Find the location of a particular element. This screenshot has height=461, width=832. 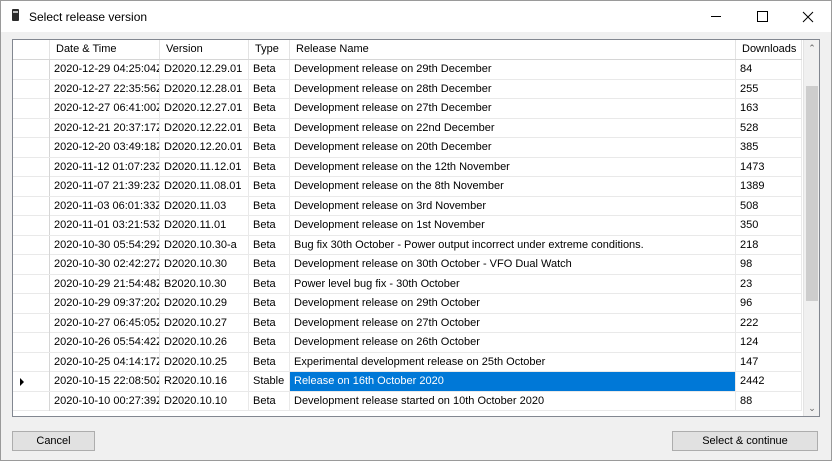

cancel-button: Cancel is located at coordinates (53, 441).